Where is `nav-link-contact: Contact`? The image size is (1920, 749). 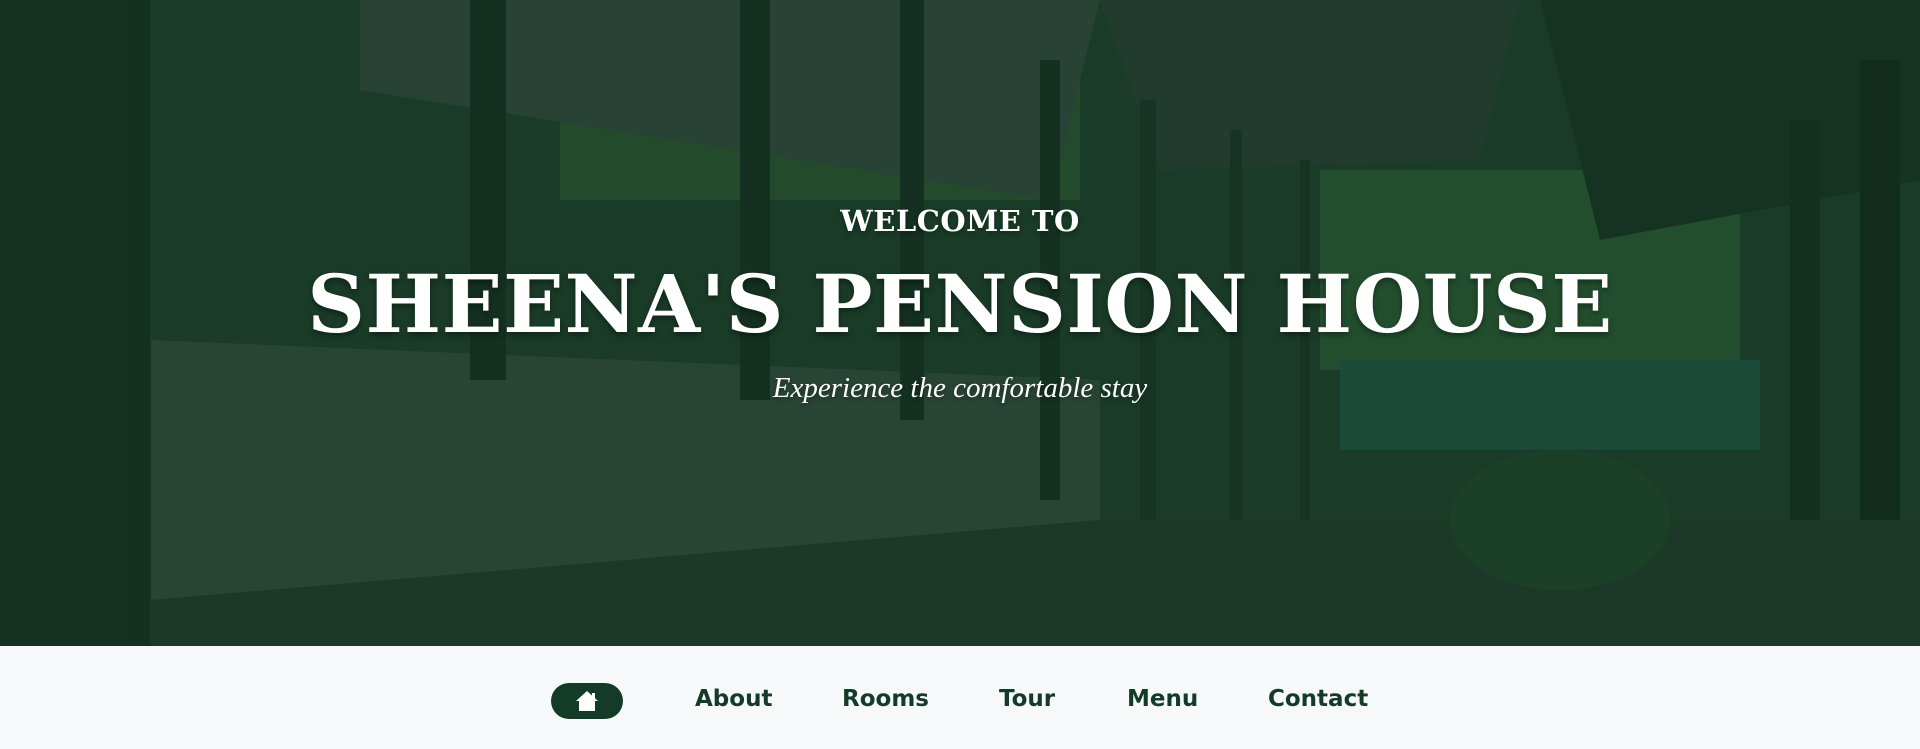 nav-link-contact: Contact is located at coordinates (1318, 699).